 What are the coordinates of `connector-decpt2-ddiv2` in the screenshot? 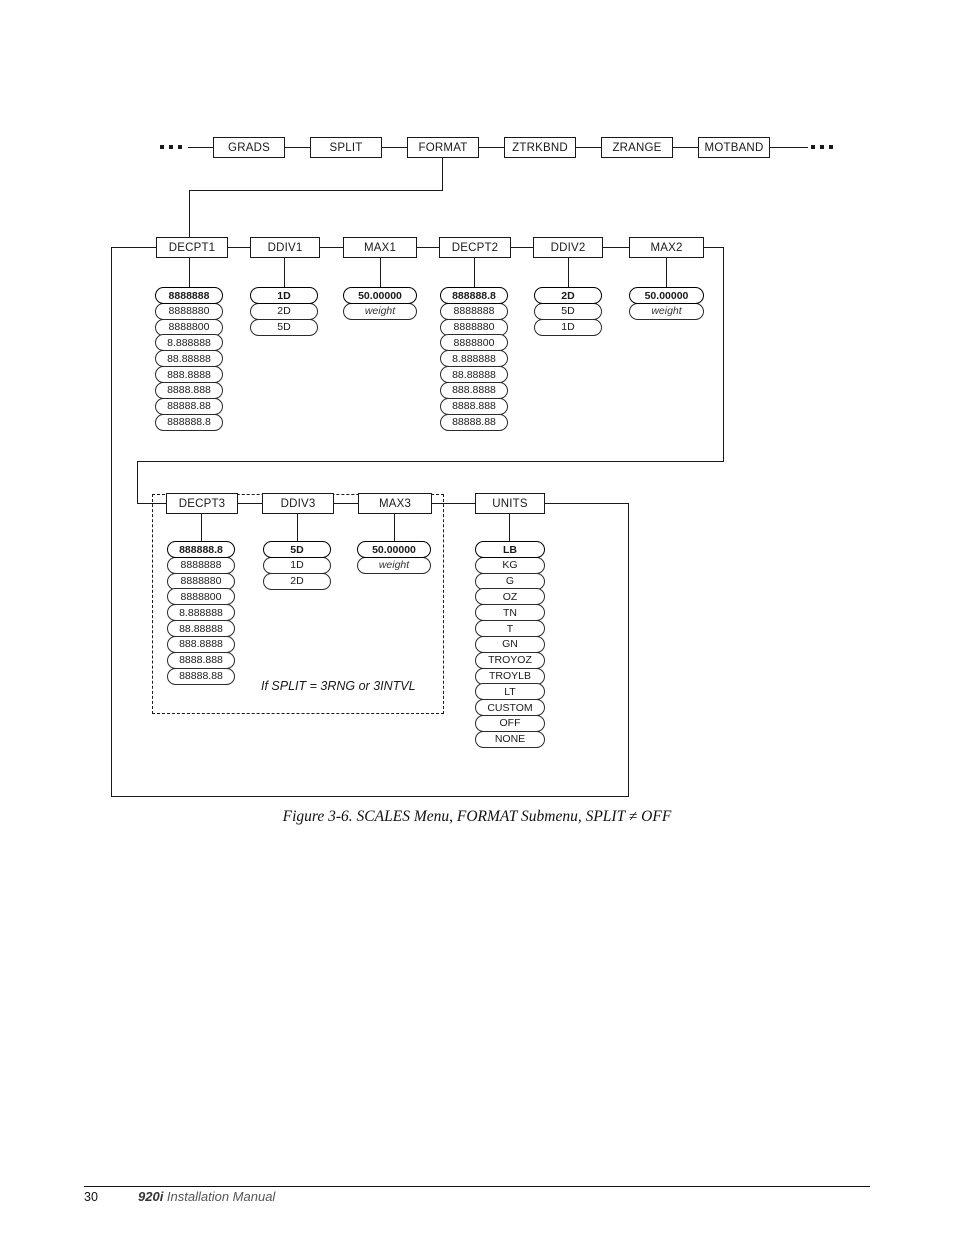 It's located at (522, 247).